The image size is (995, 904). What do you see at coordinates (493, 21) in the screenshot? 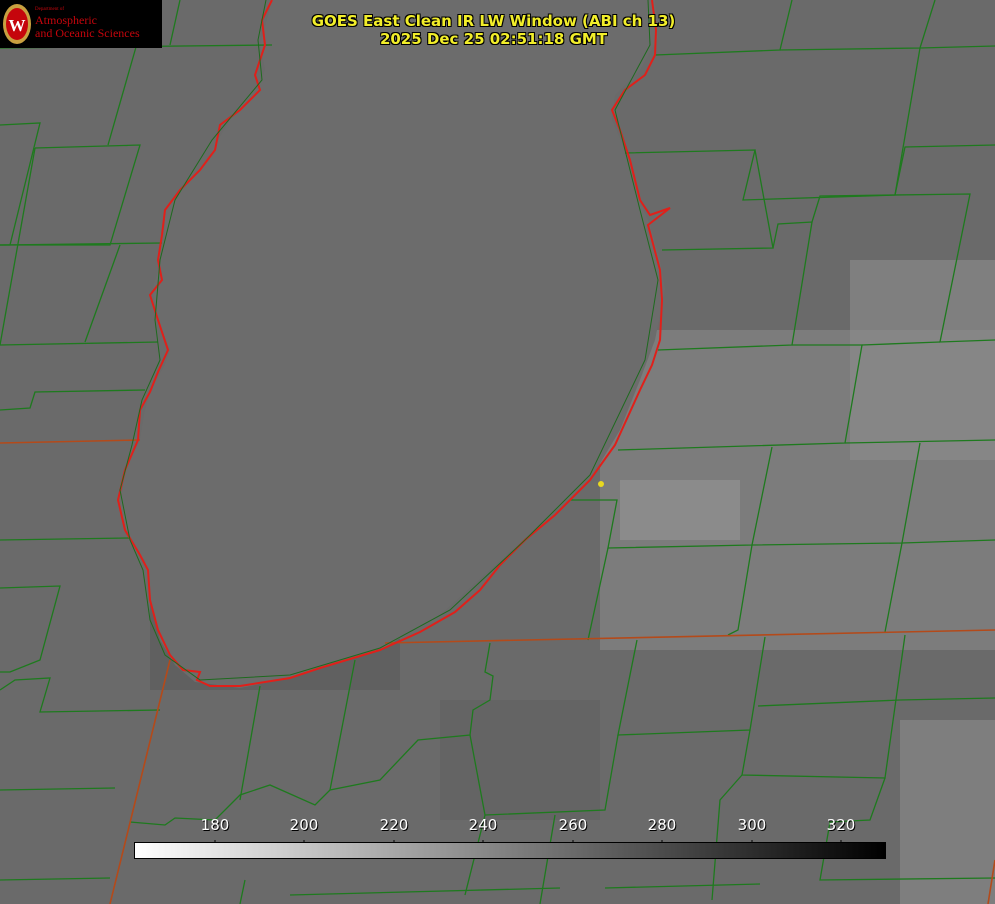
I see `image-title: GOES East Clean IR LW Window (ABI ch 13)` at bounding box center [493, 21].